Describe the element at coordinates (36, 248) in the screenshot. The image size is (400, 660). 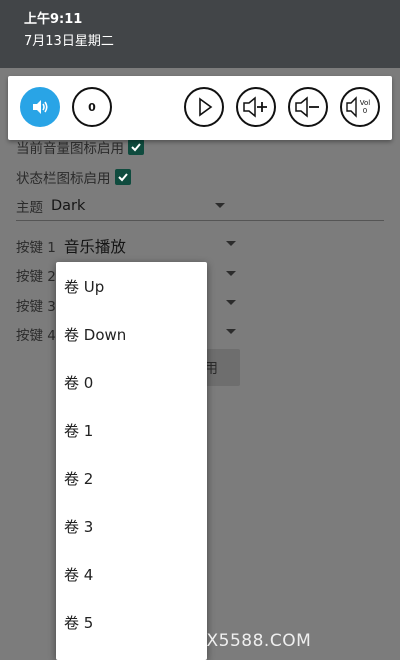
I see `key1-label: 按键 1` at that location.